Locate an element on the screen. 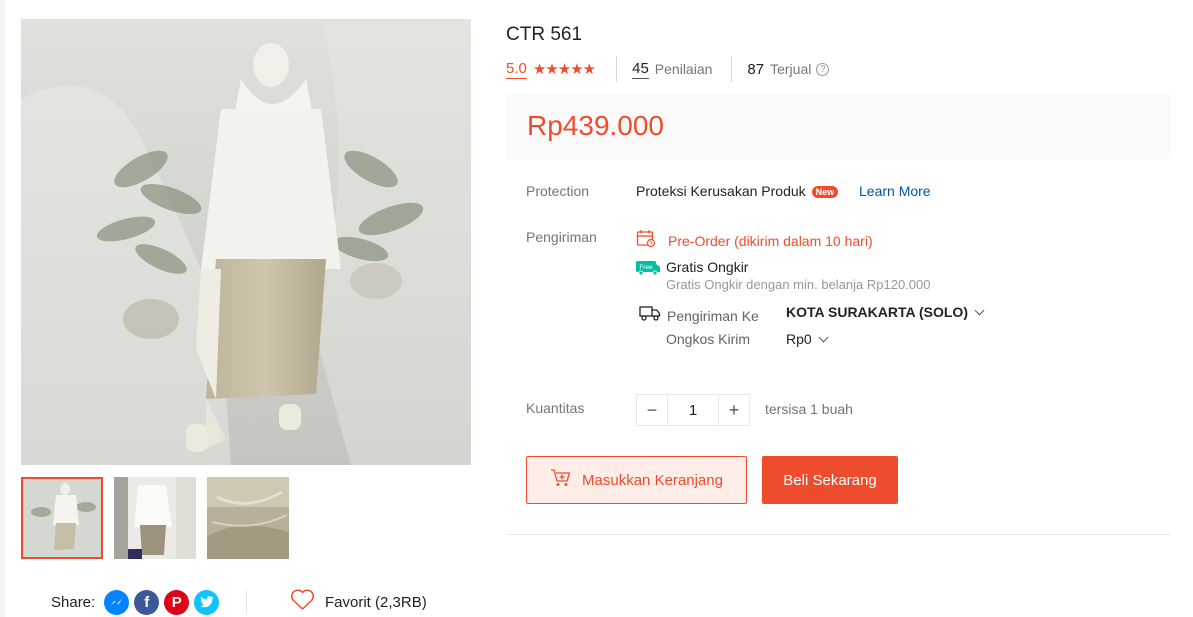 This screenshot has width=1193, height=617. ship-to-city: KOTA SURAKARTA (SOLO) is located at coordinates (877, 312).